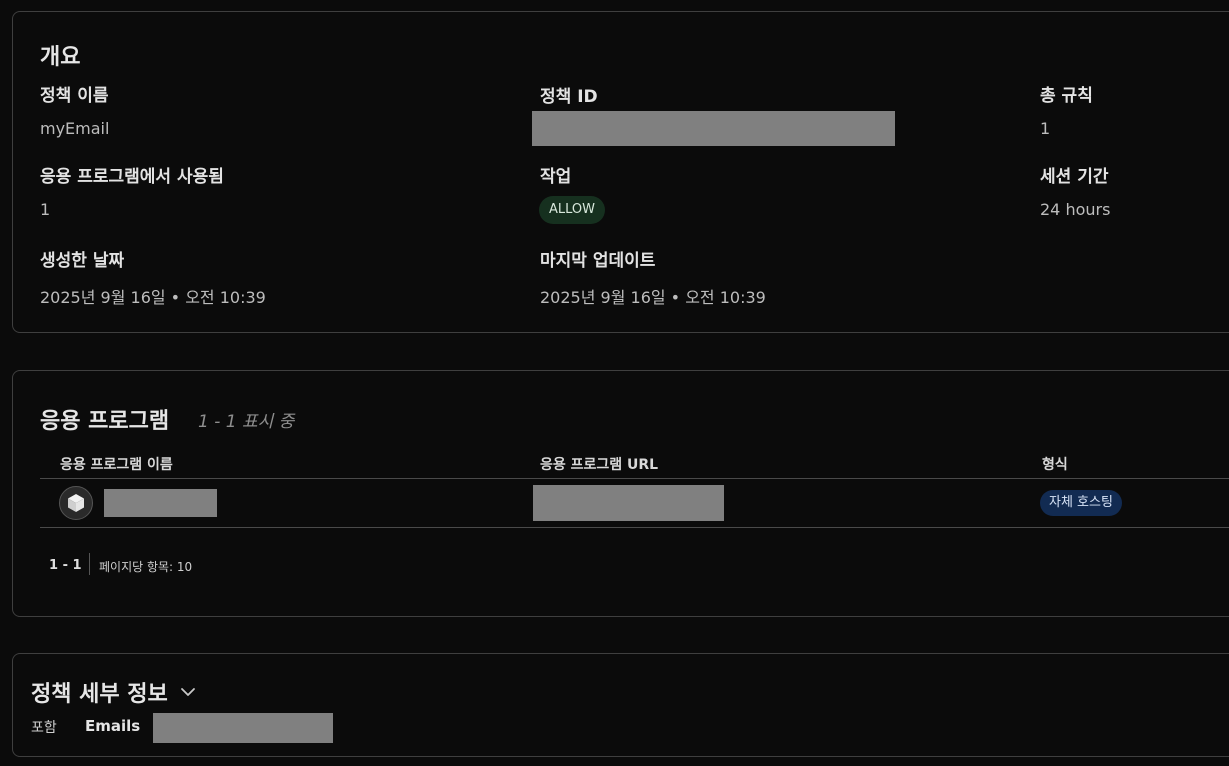 The image size is (1229, 766). I want to click on table-row: 자체 호스팅, so click(634, 503).